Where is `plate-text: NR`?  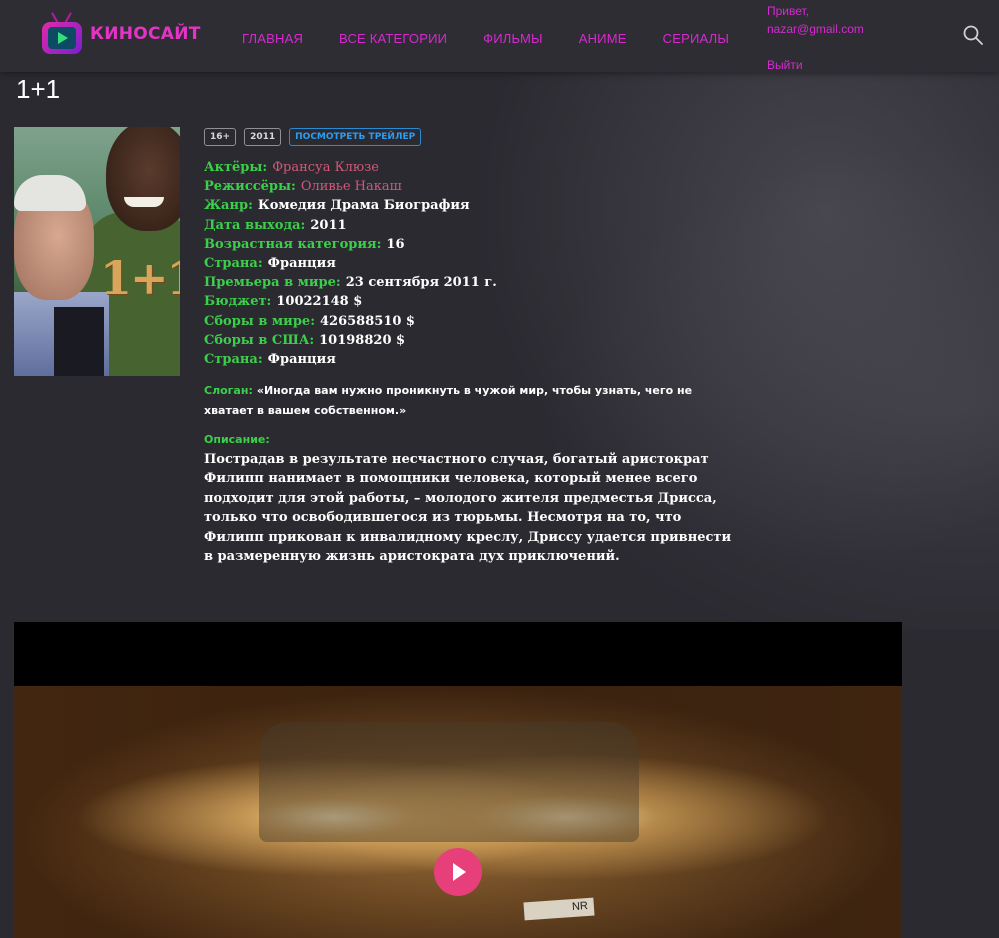
plate-text: NR is located at coordinates (580, 906).